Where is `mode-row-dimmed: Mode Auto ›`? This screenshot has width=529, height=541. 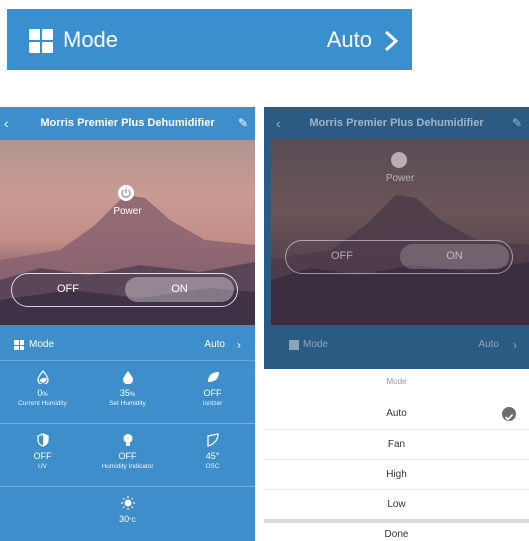
mode-row-dimmed: Mode Auto › is located at coordinates (400, 345).